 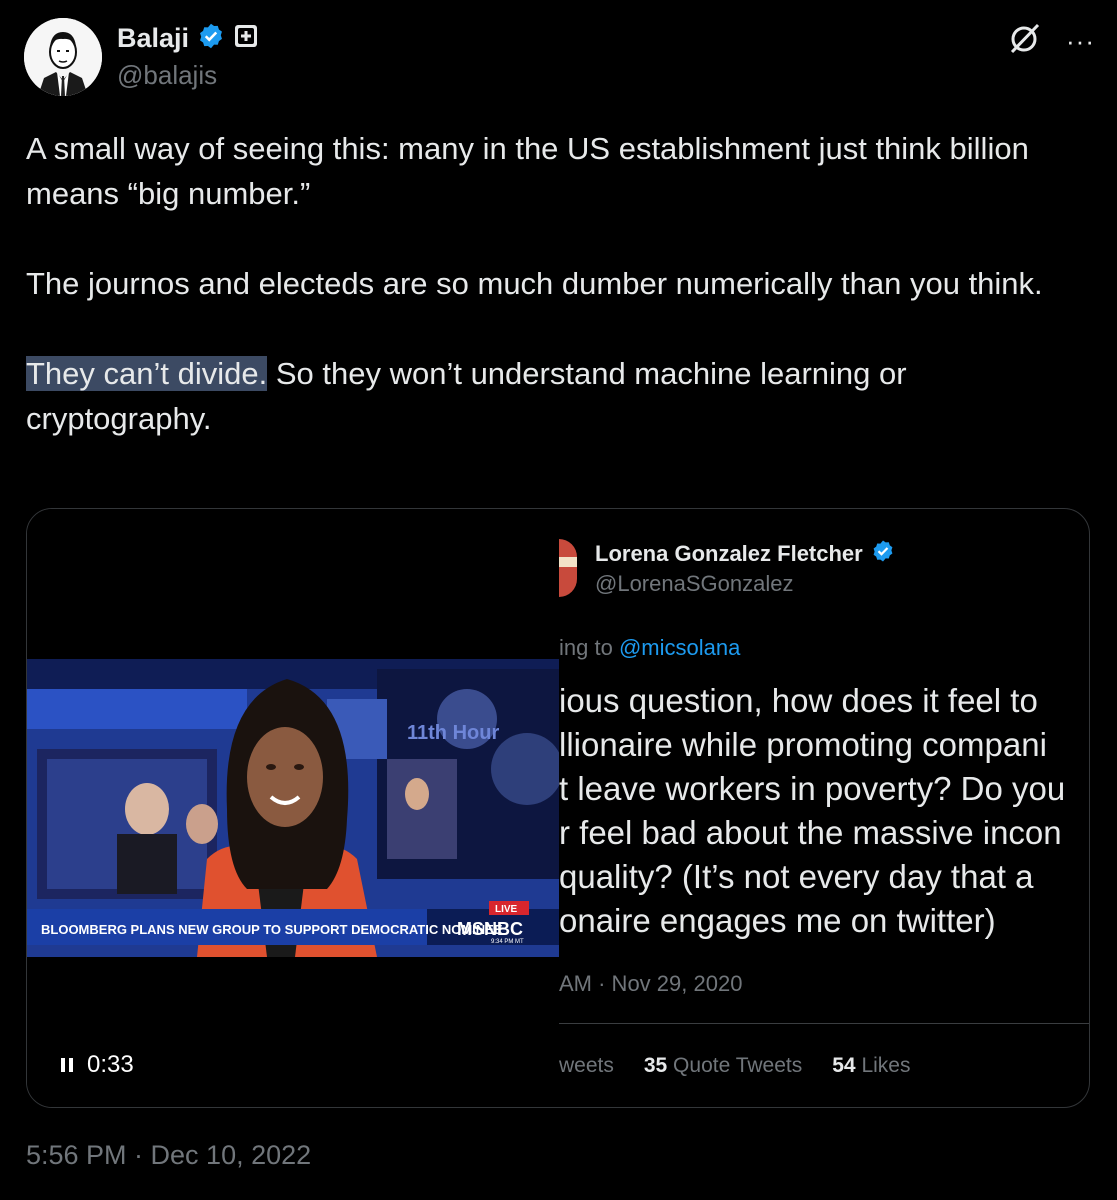 I want to click on likes-count: 54, so click(x=844, y=1065).